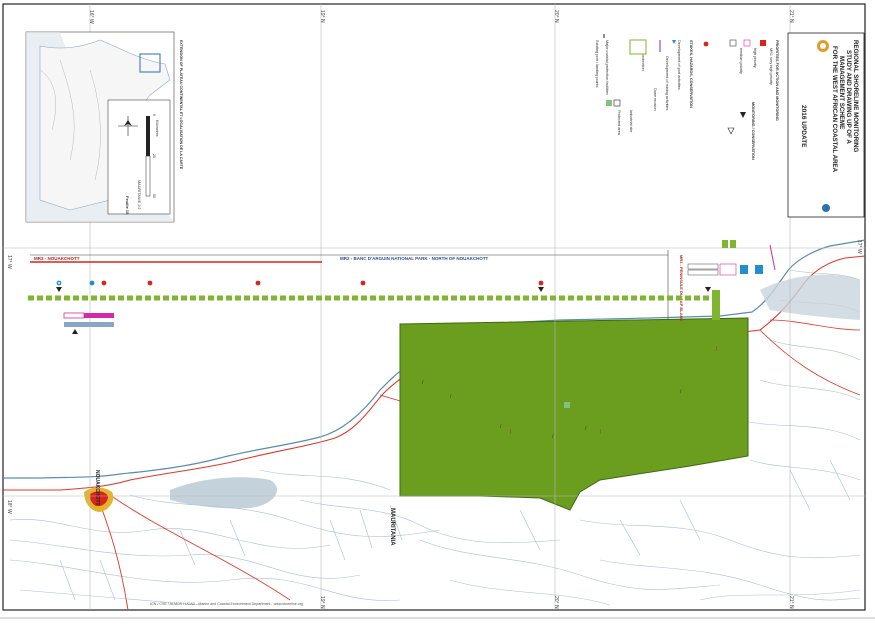  I want to click on update-label: 2016 UPDATE, so click(803, 126).